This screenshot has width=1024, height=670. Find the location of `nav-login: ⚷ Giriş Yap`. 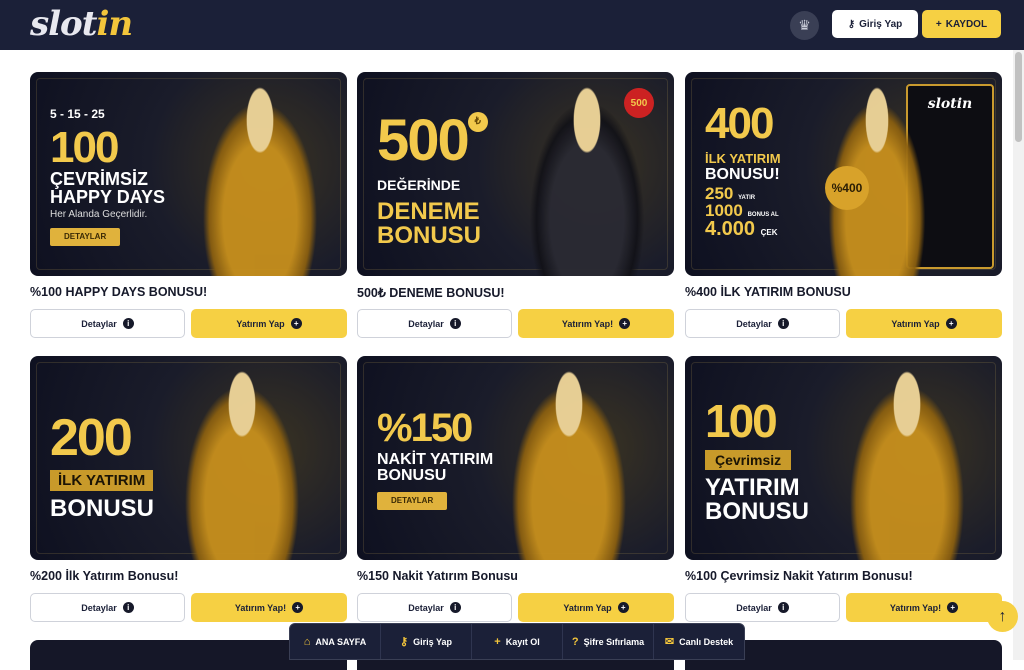

nav-login: ⚷ Giriş Yap is located at coordinates (426, 641).